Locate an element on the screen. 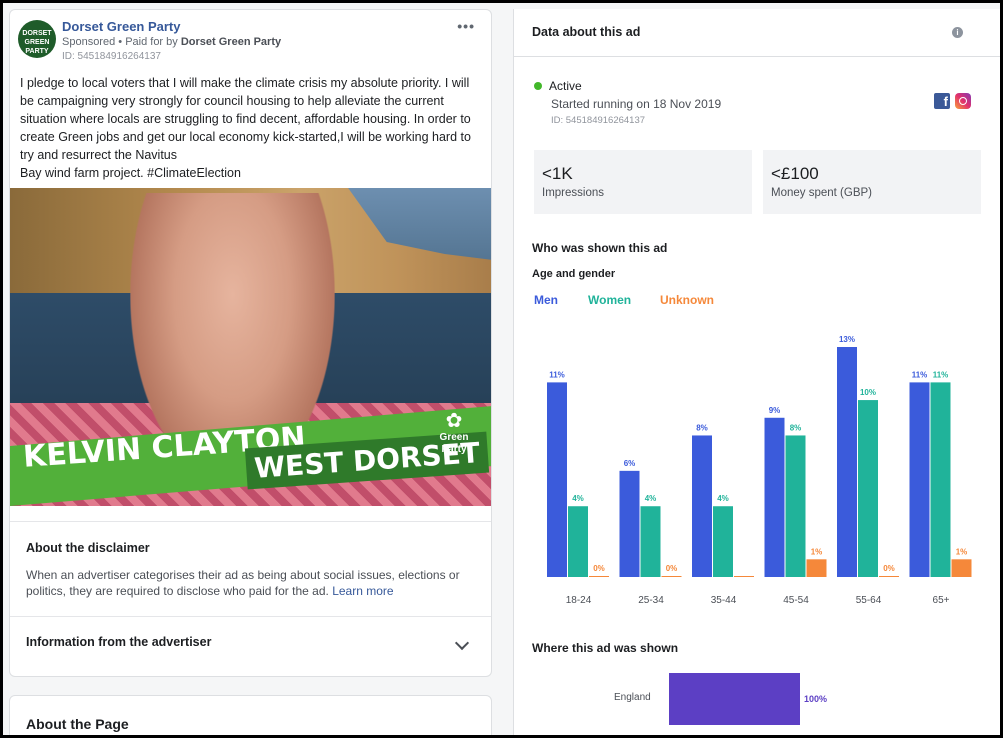 This screenshot has width=1003, height=738. page-avatar: DORSET GREEN PARTY is located at coordinates (37, 39).